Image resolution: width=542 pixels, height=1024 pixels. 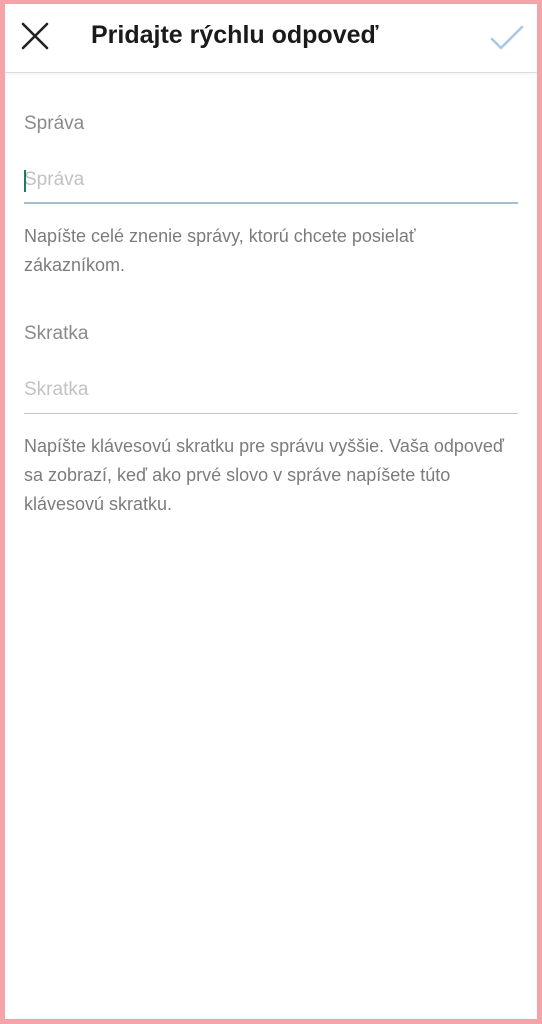 I want to click on shortcut-field, so click(x=271, y=392).